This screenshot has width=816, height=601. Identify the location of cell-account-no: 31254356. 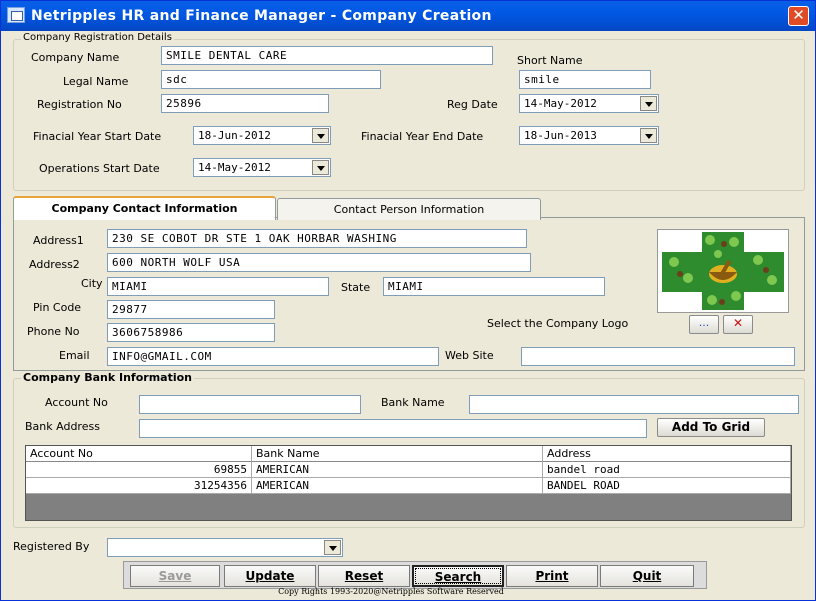
(139, 486).